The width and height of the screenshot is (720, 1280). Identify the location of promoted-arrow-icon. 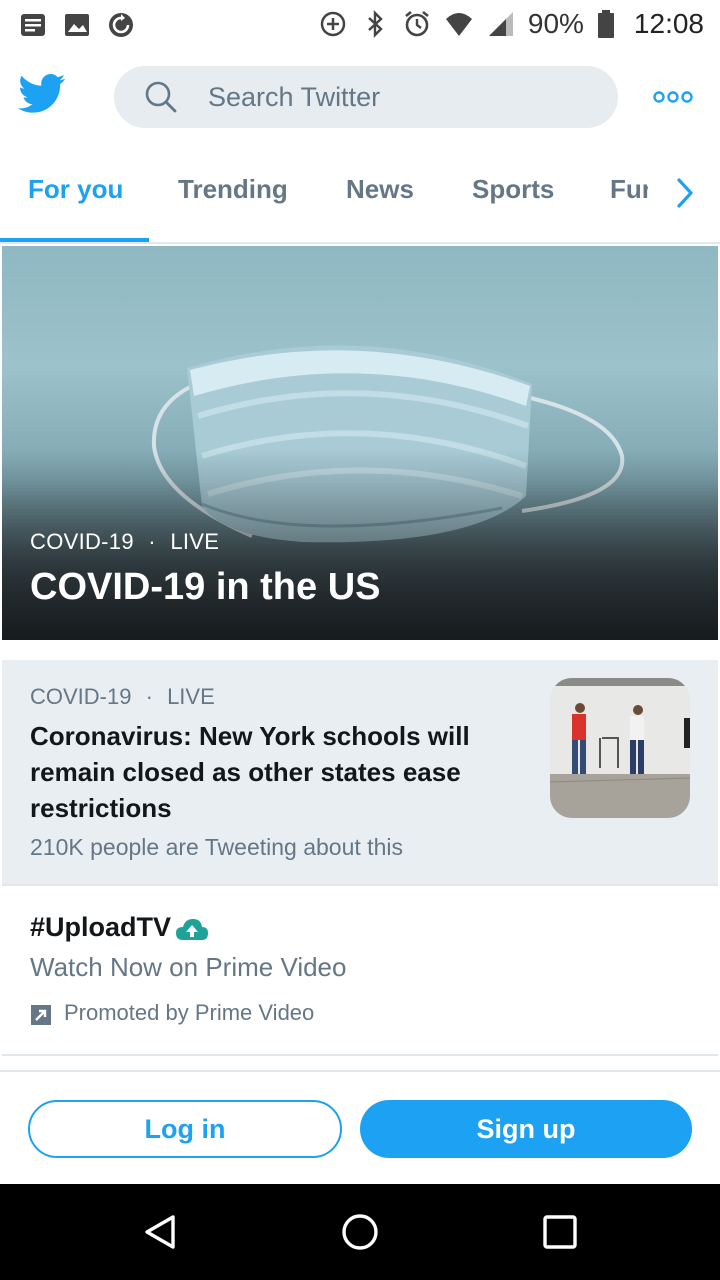
(41, 1015).